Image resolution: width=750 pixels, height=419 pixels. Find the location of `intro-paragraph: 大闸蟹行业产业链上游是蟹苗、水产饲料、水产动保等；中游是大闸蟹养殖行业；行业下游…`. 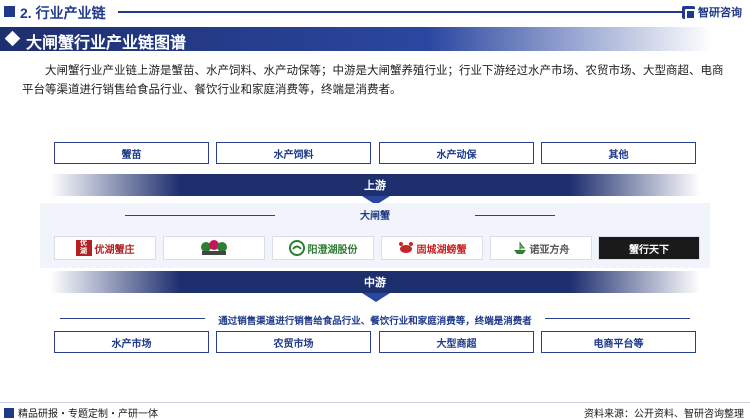

intro-paragraph: 大闸蟹行业产业链上游是蟹苗、水产饲料、水产动保等；中游是大闸蟹养殖行业；行业下游… is located at coordinates (373, 80).